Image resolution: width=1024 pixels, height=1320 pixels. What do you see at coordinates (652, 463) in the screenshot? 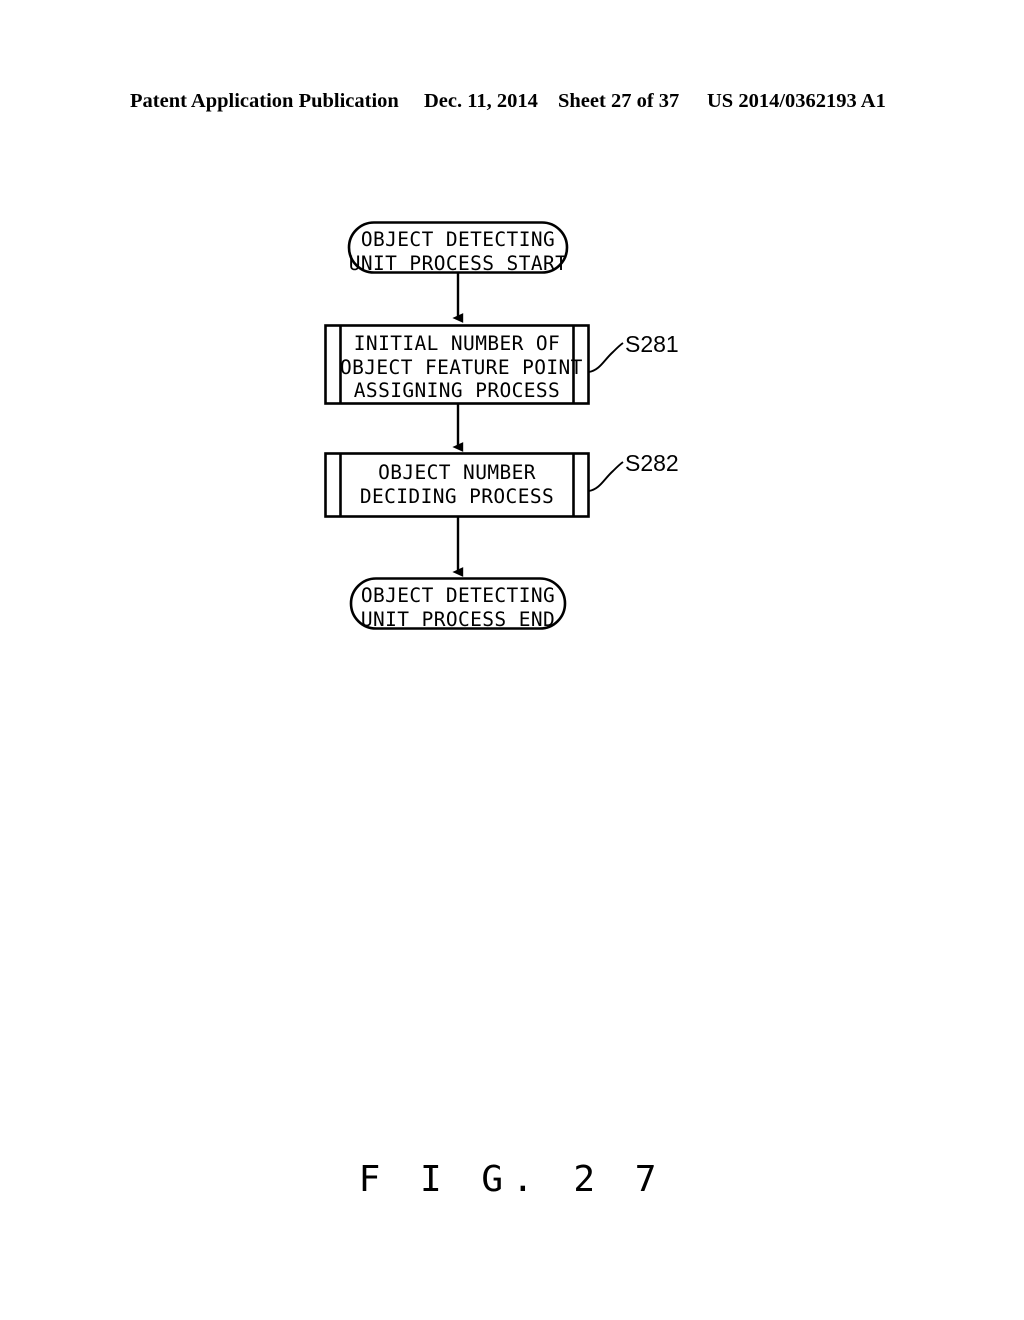
I see `step-label-s282: S282` at bounding box center [652, 463].